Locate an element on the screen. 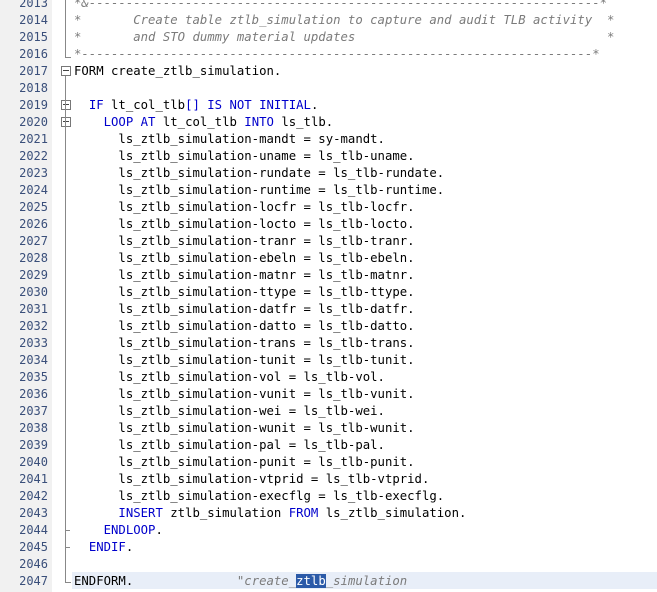 The width and height of the screenshot is (657, 592). line-number: 2044 is located at coordinates (33, 530).